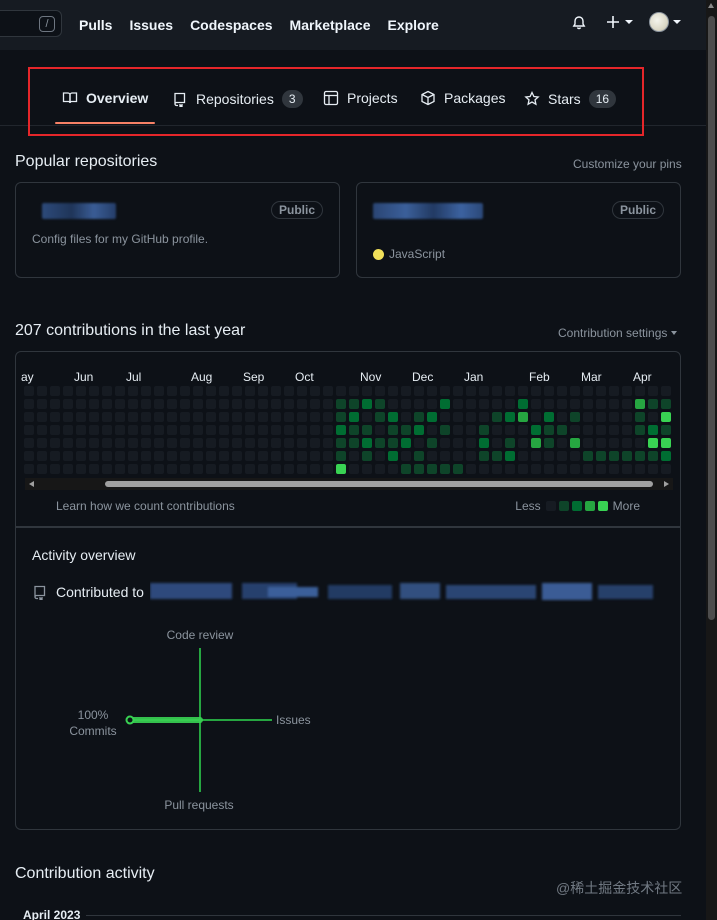 The image size is (717, 920). I want to click on scroll-right-icon, so click(666, 484).